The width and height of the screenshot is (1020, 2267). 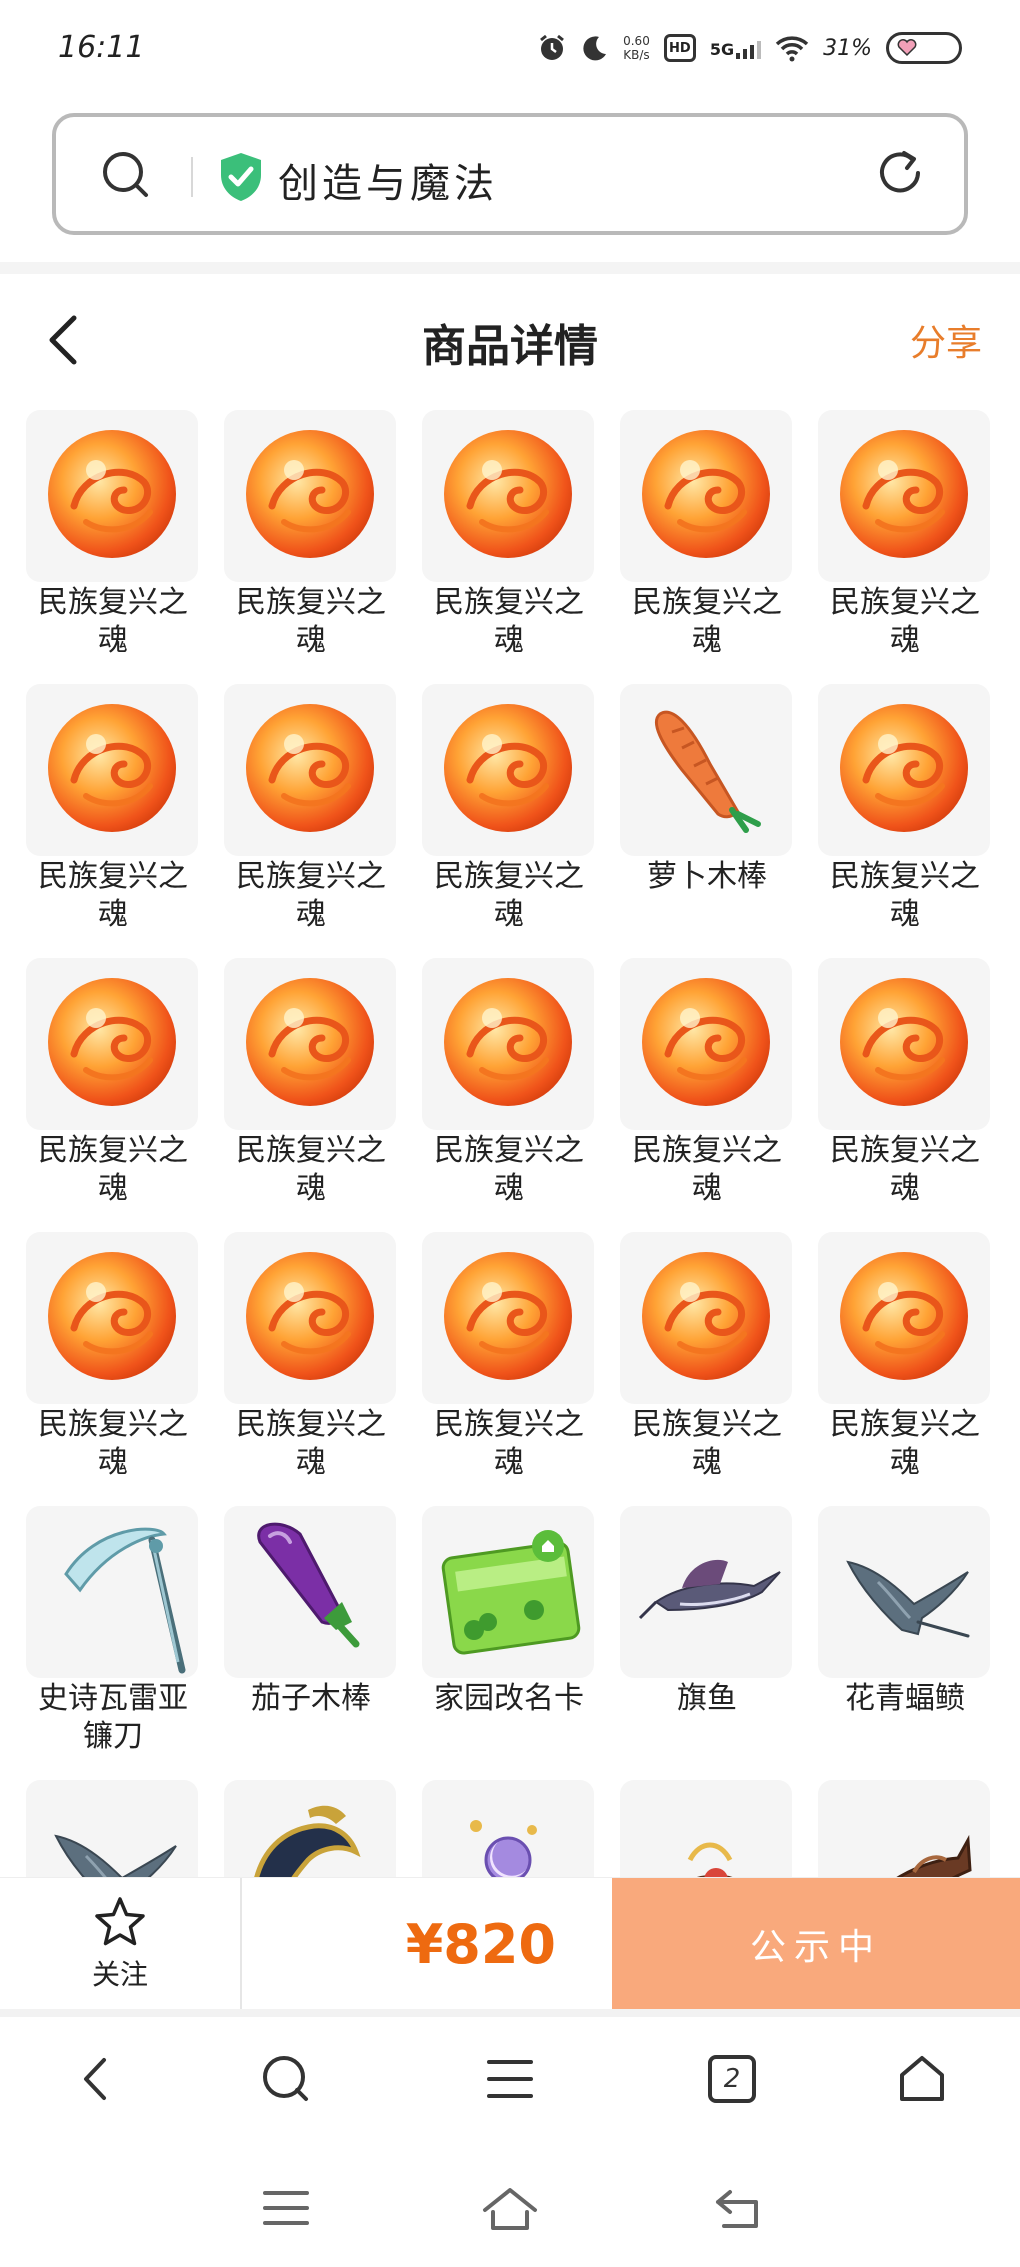 I want to click on publicity-status-button: 公示中, so click(x=816, y=1944).